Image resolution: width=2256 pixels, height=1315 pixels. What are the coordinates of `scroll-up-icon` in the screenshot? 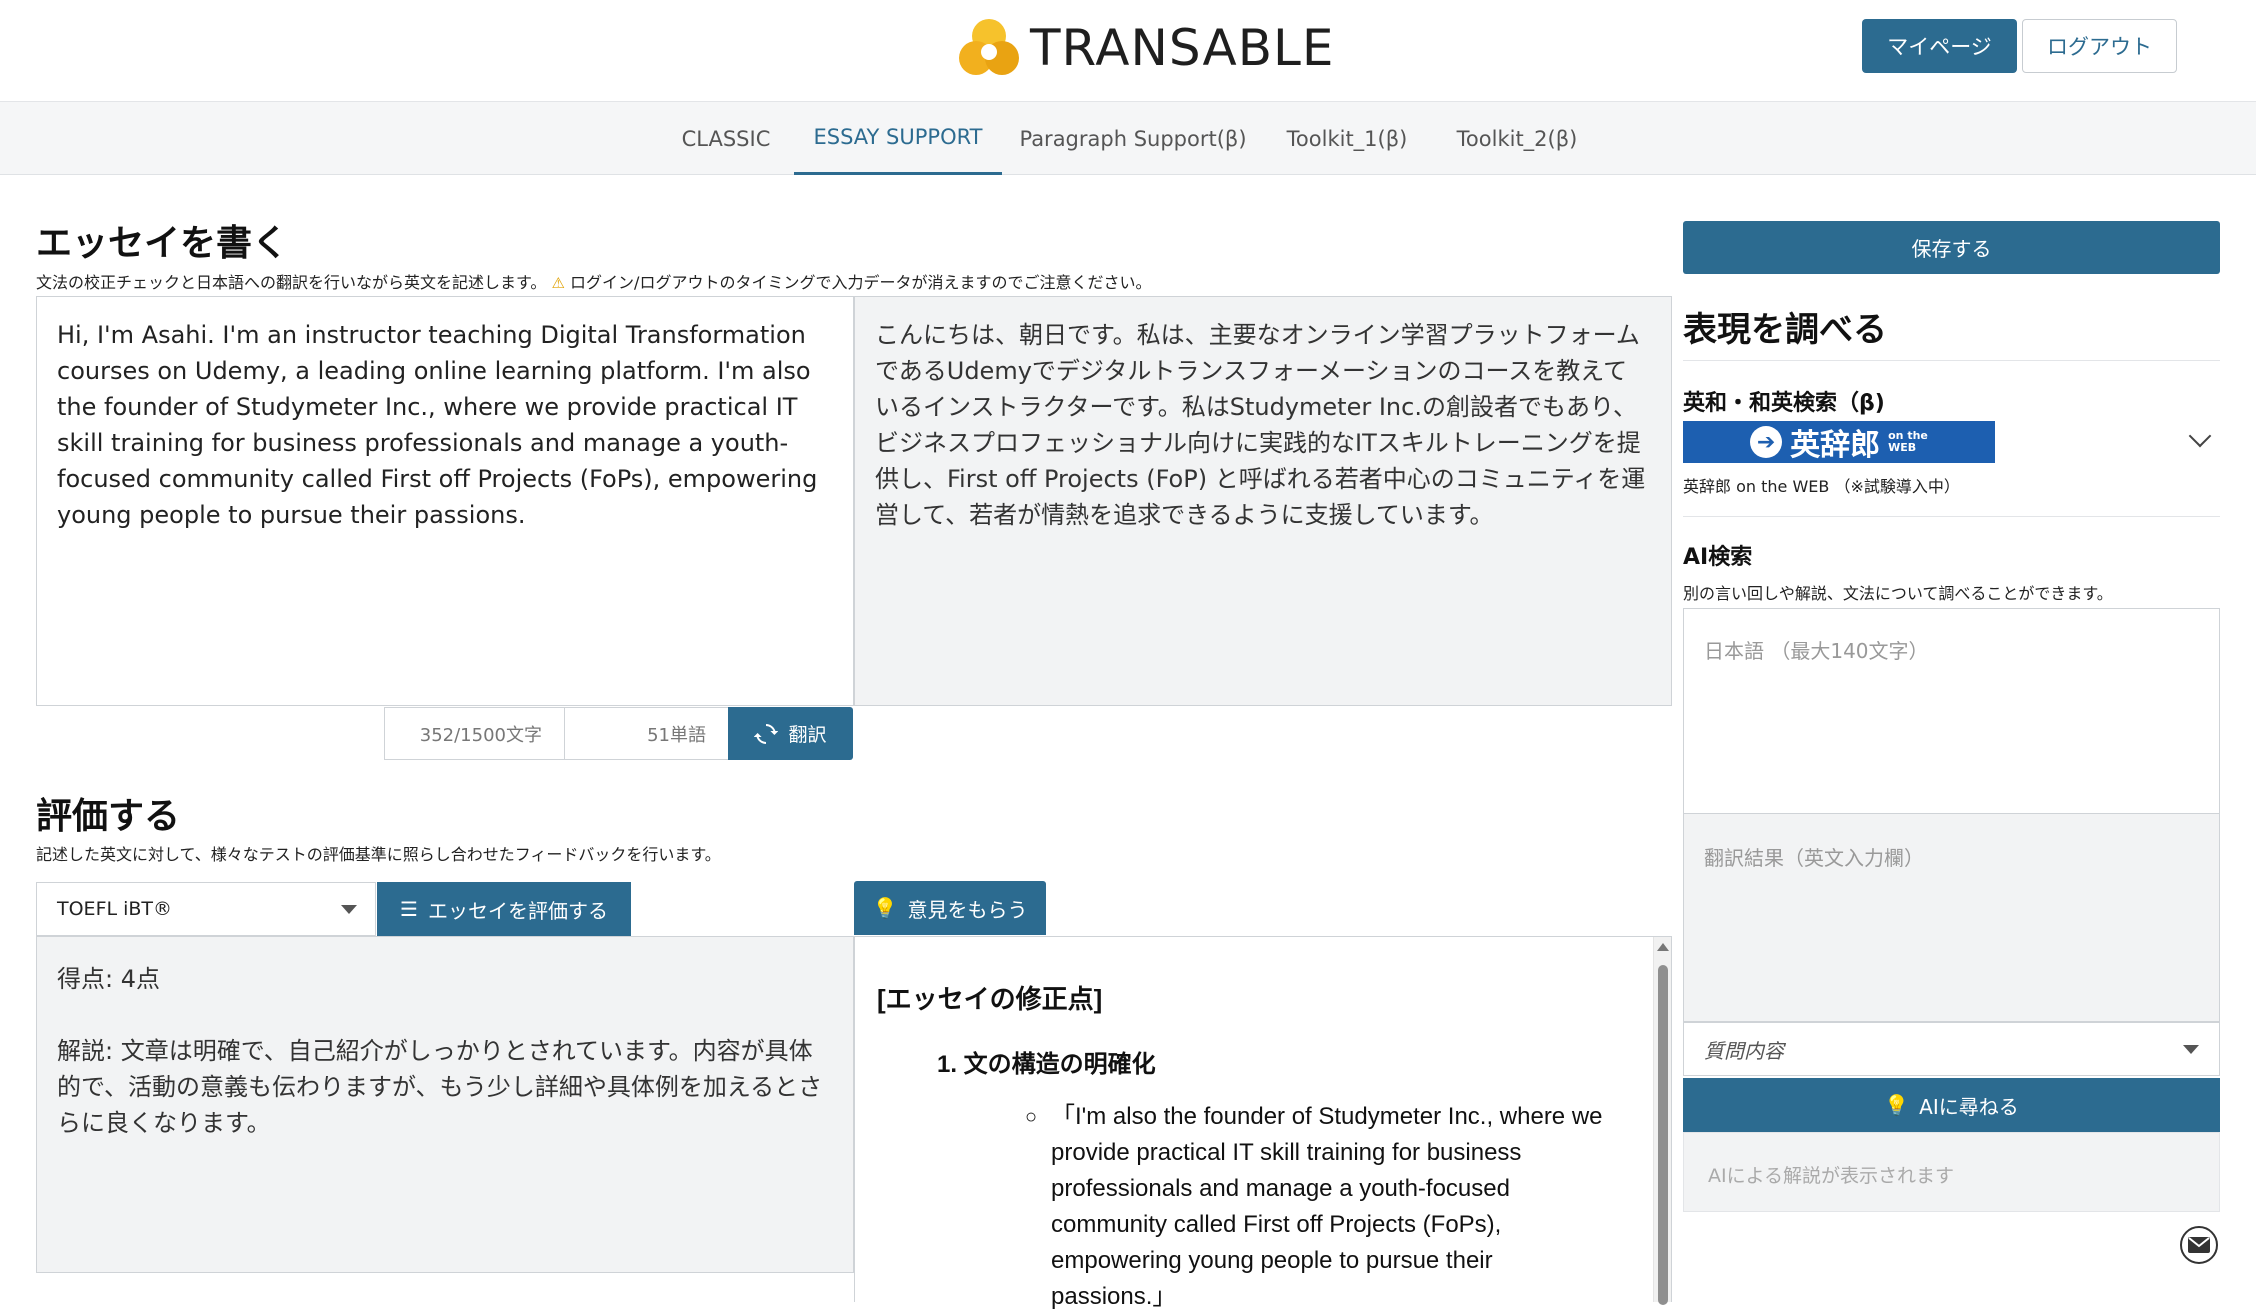 It's located at (1663, 947).